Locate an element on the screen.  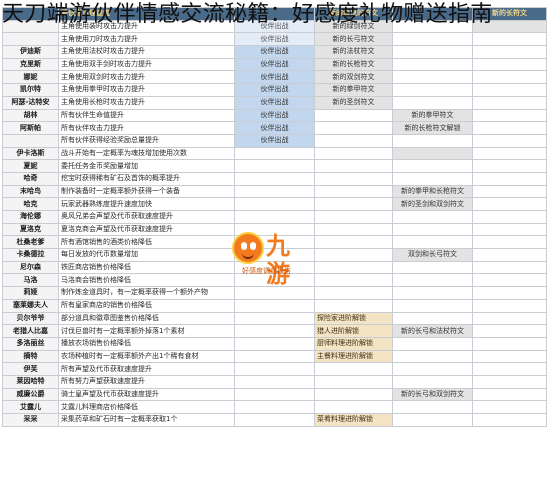
companion-effect: 铁匠商店销售价格降低 is located at coordinates (146, 267).